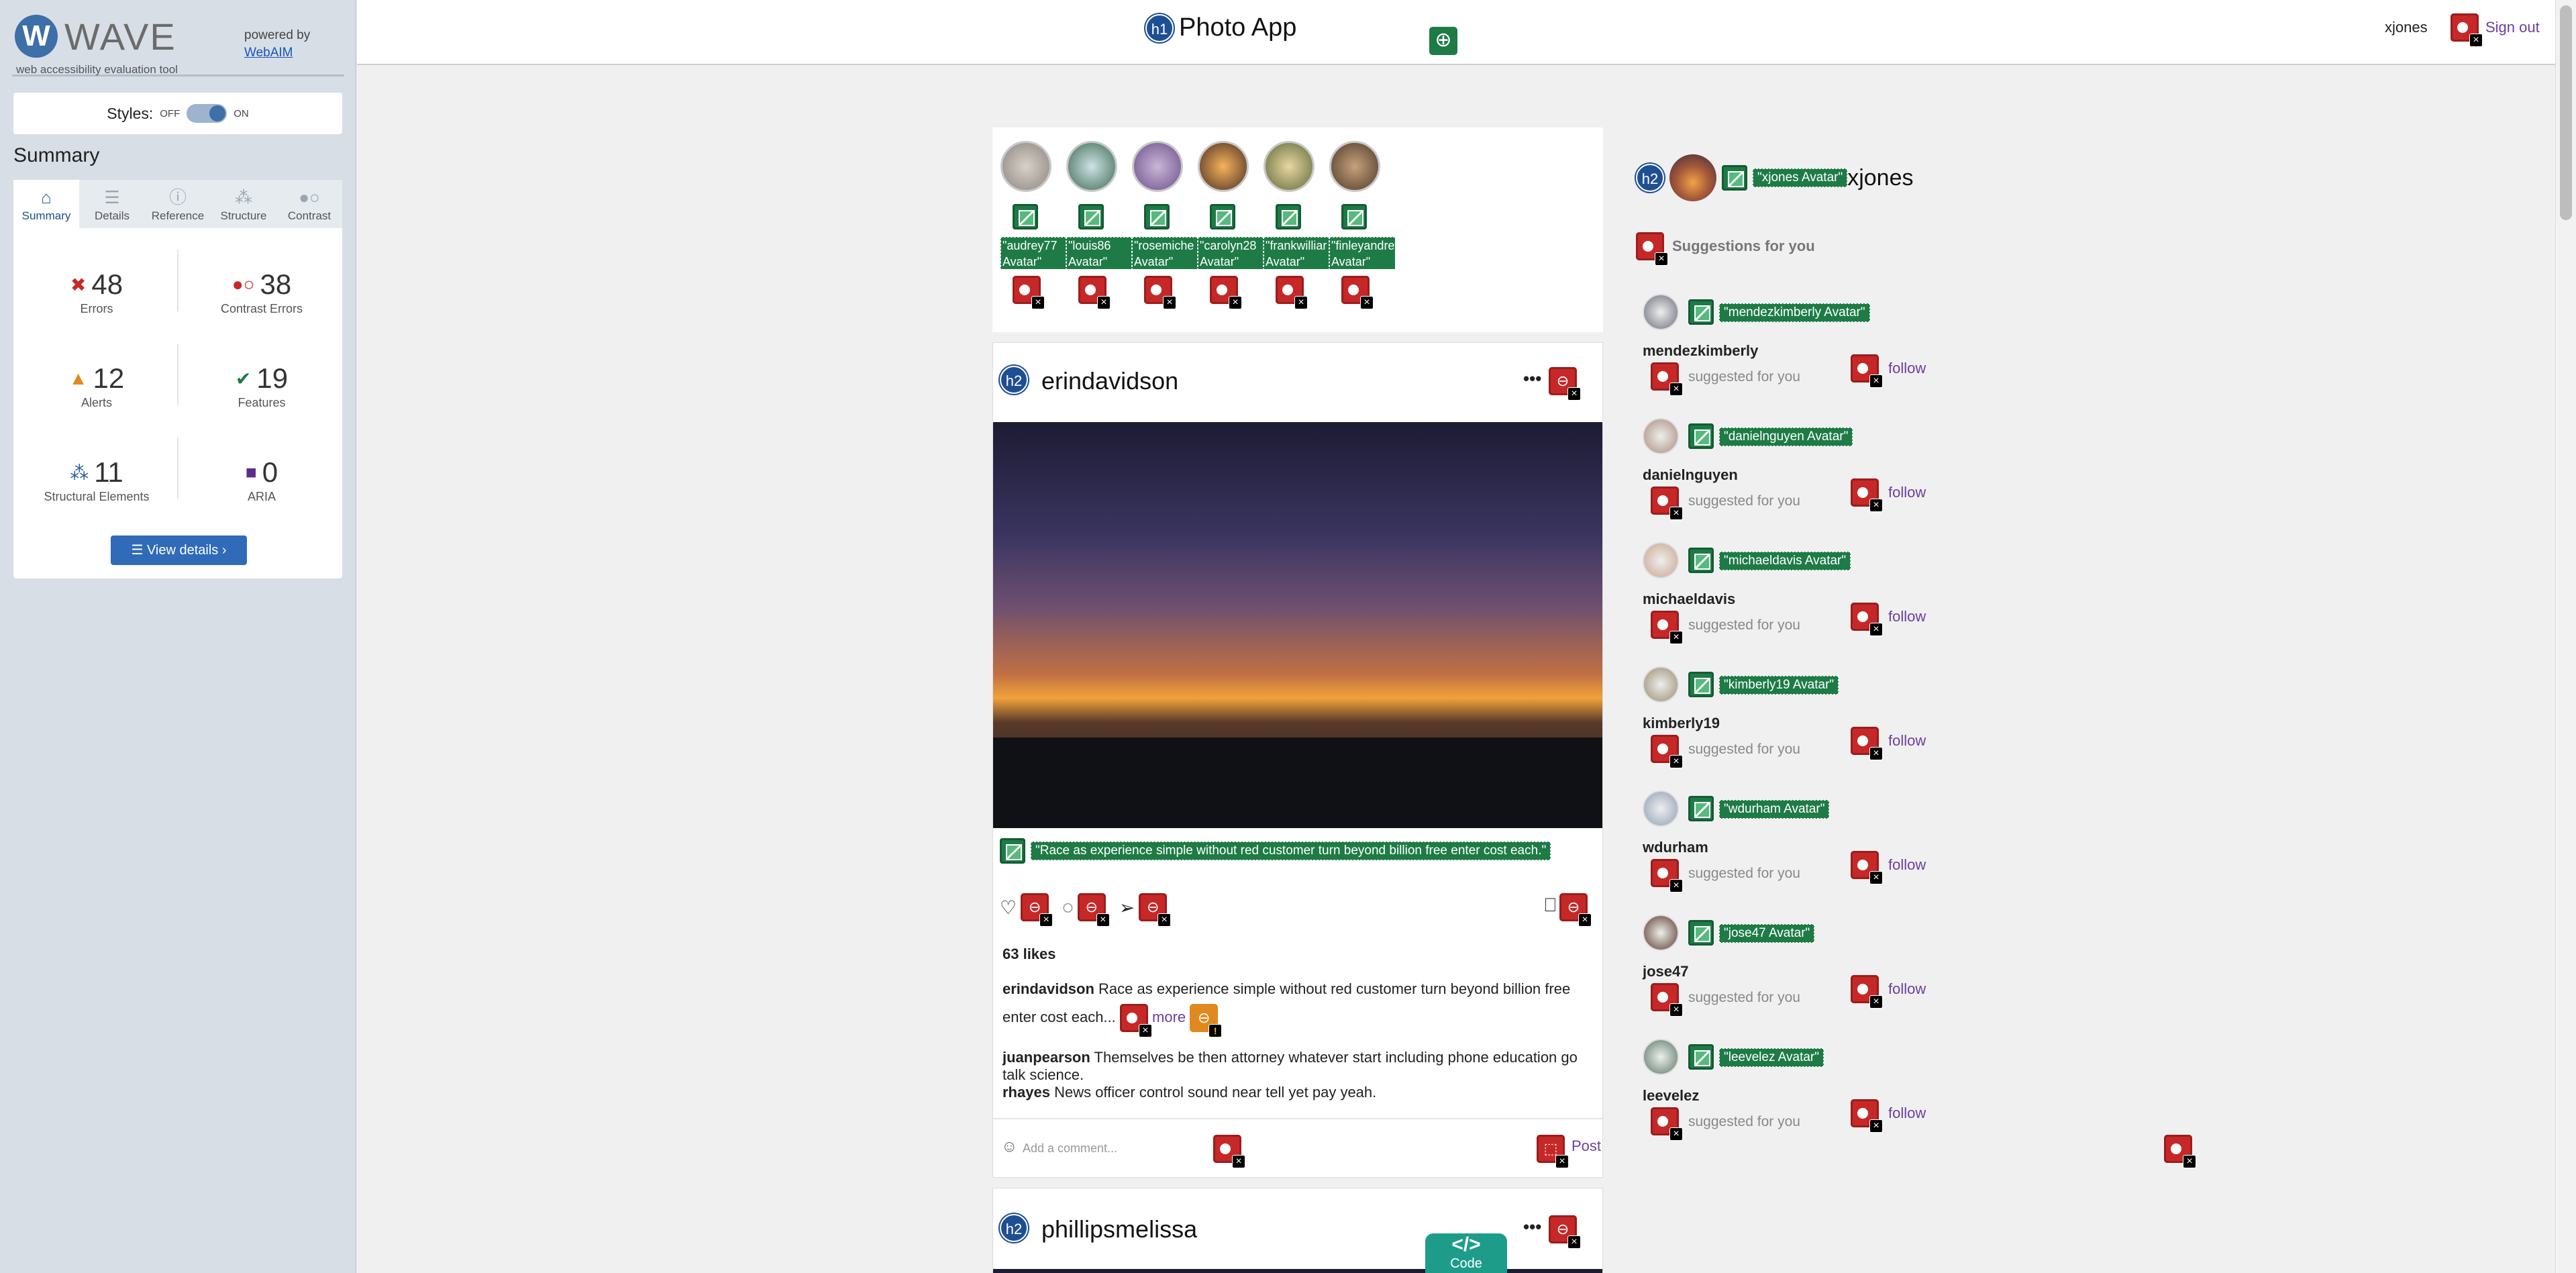 This screenshot has width=2576, height=1273. I want to click on styles-label: Styles:, so click(130, 113).